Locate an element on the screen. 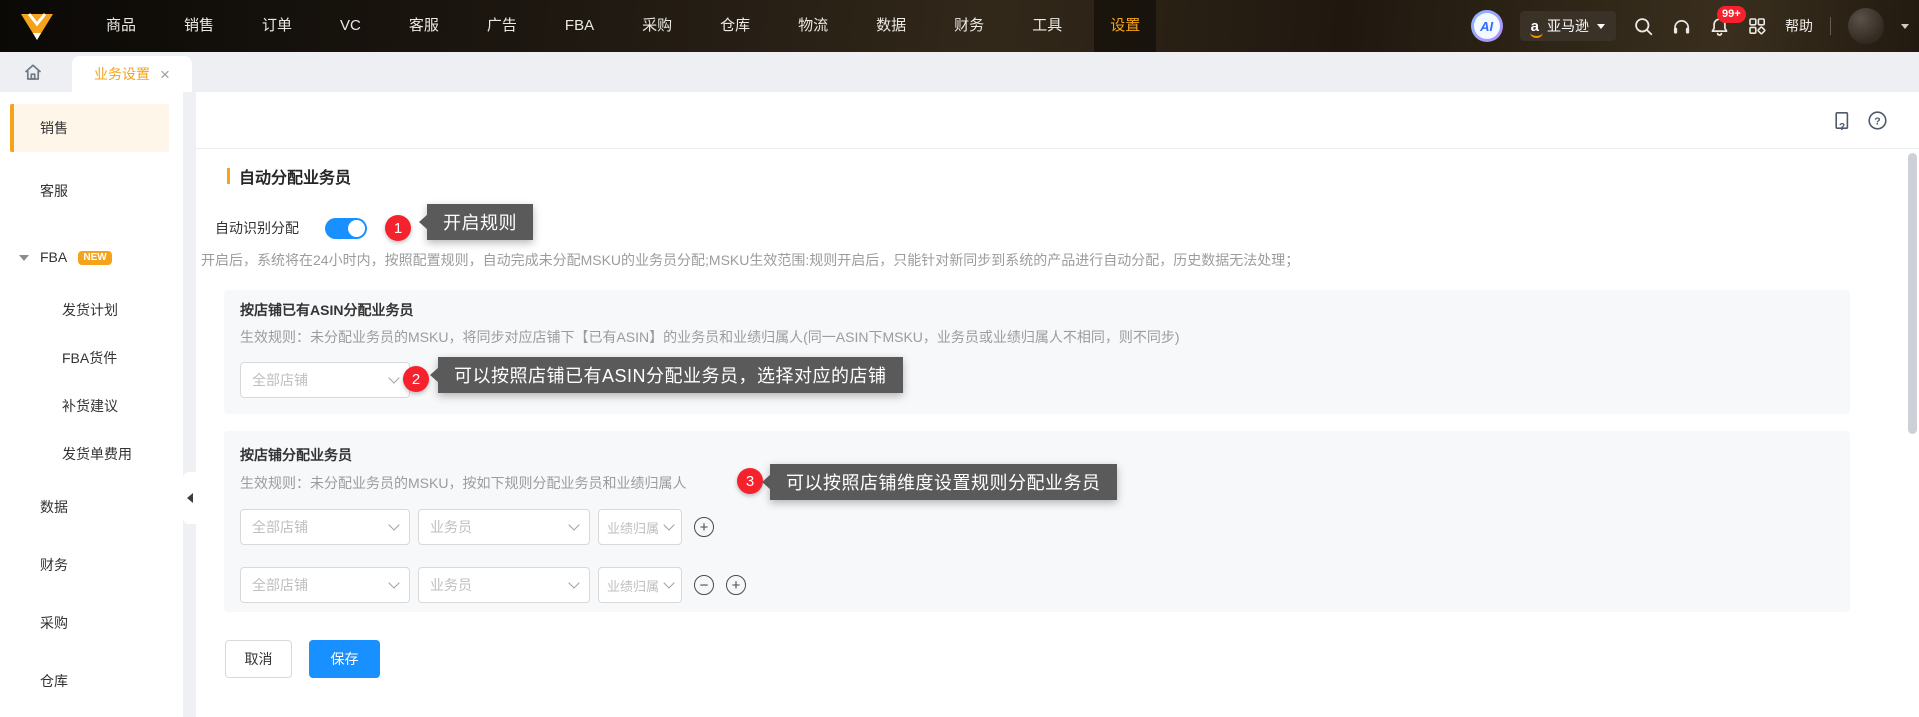 The image size is (1919, 717). help-circle-icon: ? is located at coordinates (1877, 123).